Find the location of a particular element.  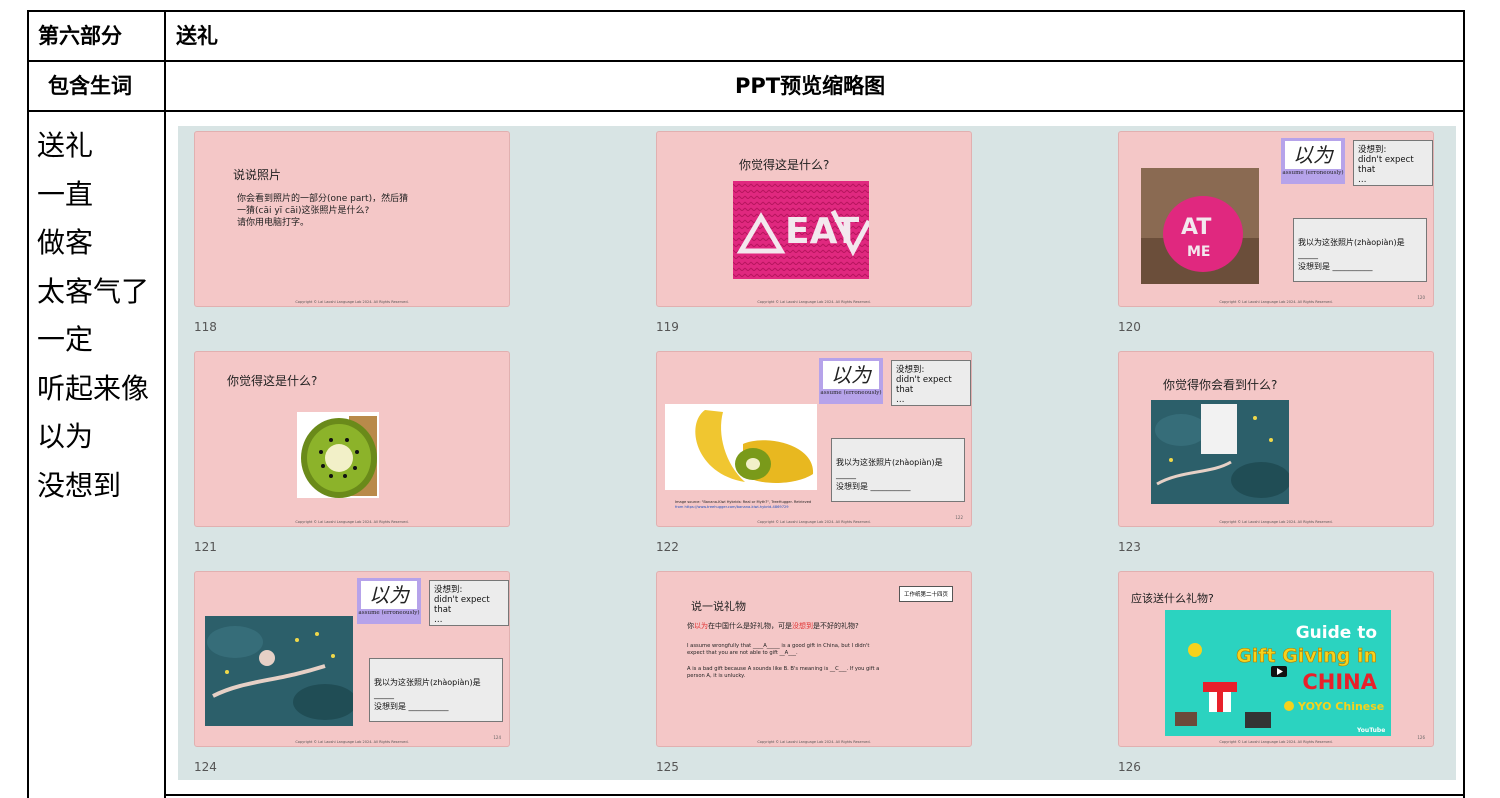

slide-number: 126 is located at coordinates (1129, 767).